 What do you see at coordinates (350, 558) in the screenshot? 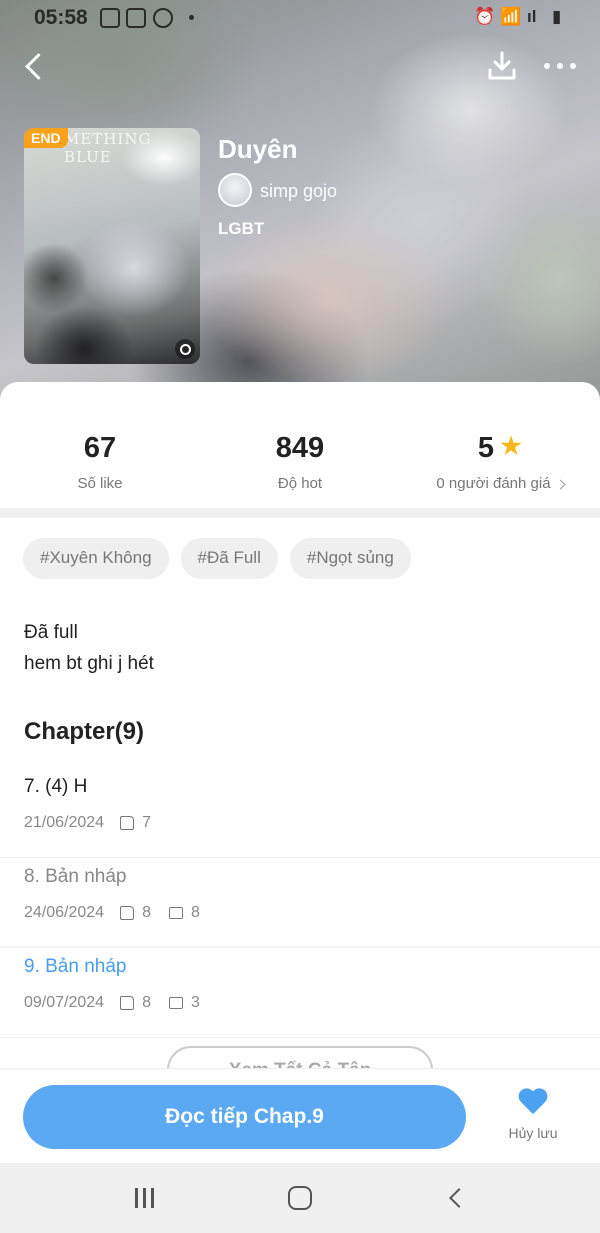
I see `tag-chip: #Ngọt sủng` at bounding box center [350, 558].